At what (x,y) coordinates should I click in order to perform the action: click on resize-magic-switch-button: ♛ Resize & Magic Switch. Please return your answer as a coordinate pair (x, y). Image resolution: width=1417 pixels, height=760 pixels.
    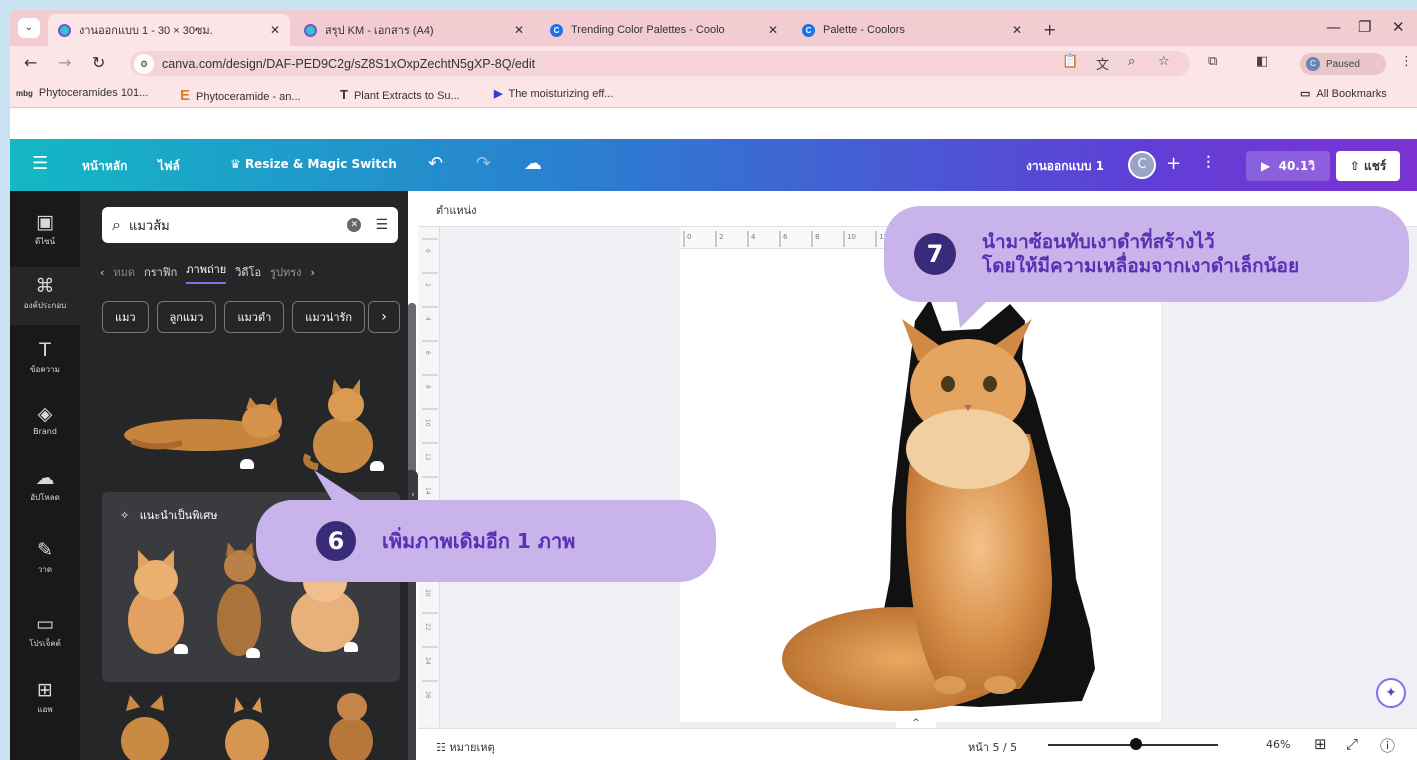
    Looking at the image, I should click on (313, 164).